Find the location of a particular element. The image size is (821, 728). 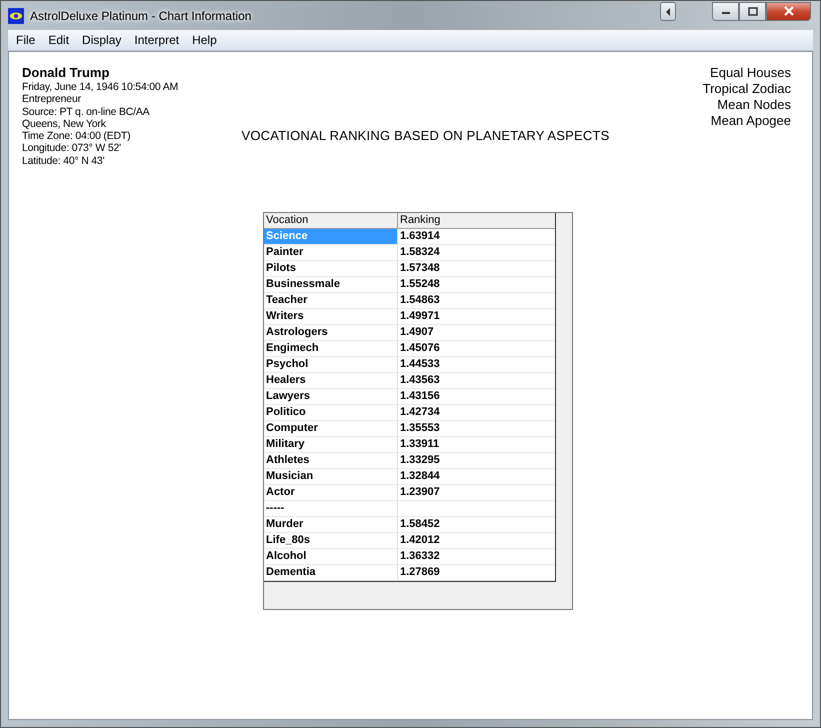

column-header: Vocation is located at coordinates (331, 220).